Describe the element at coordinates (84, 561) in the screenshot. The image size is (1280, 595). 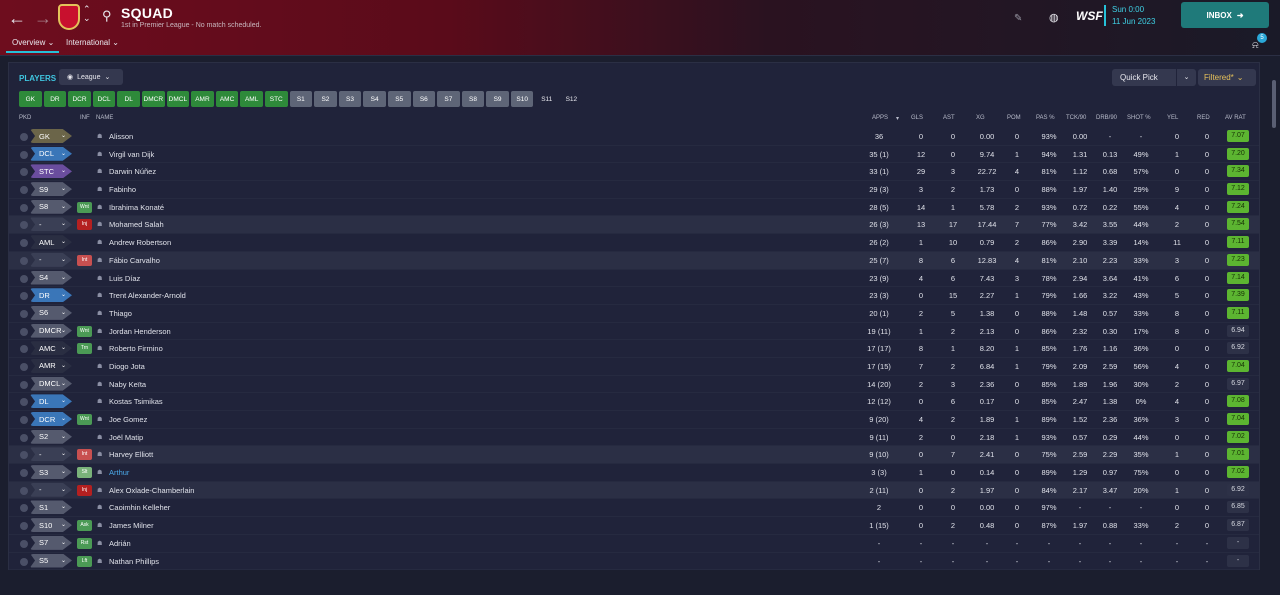
I see `status-badge: Lft` at that location.